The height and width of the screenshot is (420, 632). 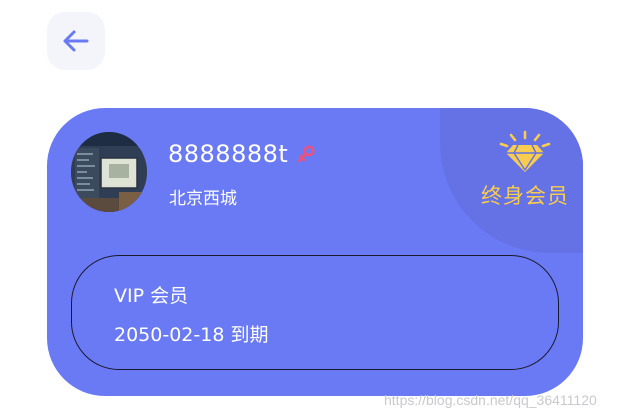 What do you see at coordinates (151, 296) in the screenshot?
I see `vip-title: VIP 会员` at bounding box center [151, 296].